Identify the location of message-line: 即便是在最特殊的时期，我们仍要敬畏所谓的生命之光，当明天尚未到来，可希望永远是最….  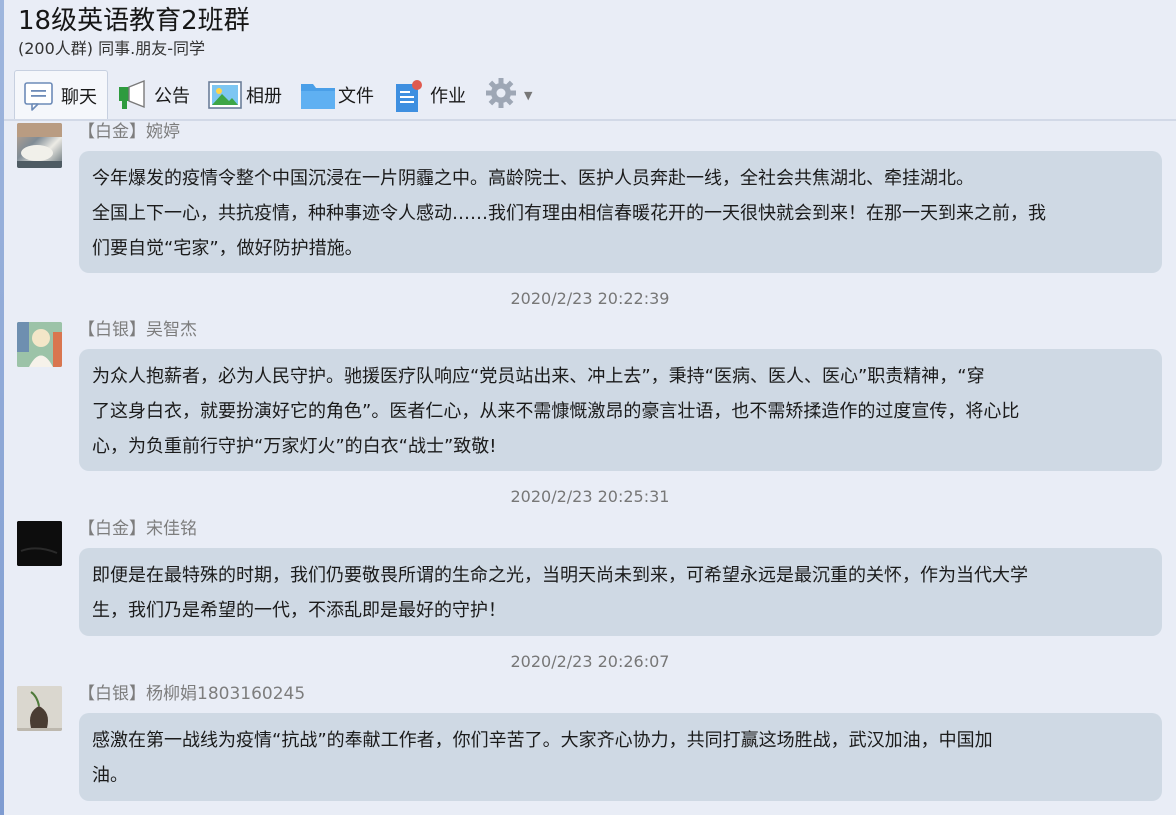
(560, 575).